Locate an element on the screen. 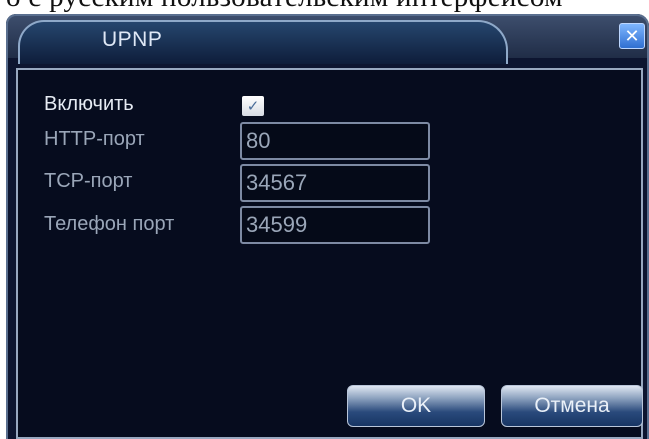  enable-checkbox: ✓ is located at coordinates (253, 106).